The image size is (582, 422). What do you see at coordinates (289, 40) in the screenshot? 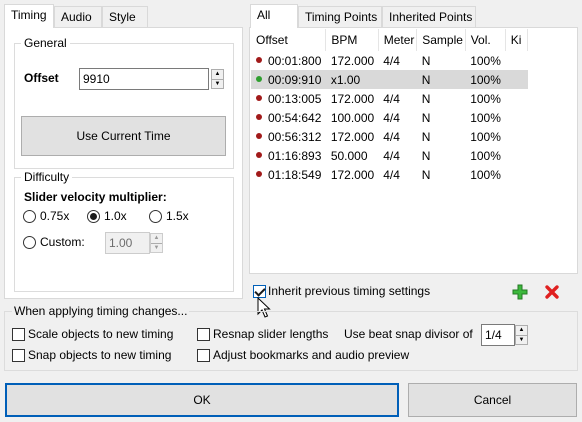
I see `column-header-offset: Offset` at bounding box center [289, 40].